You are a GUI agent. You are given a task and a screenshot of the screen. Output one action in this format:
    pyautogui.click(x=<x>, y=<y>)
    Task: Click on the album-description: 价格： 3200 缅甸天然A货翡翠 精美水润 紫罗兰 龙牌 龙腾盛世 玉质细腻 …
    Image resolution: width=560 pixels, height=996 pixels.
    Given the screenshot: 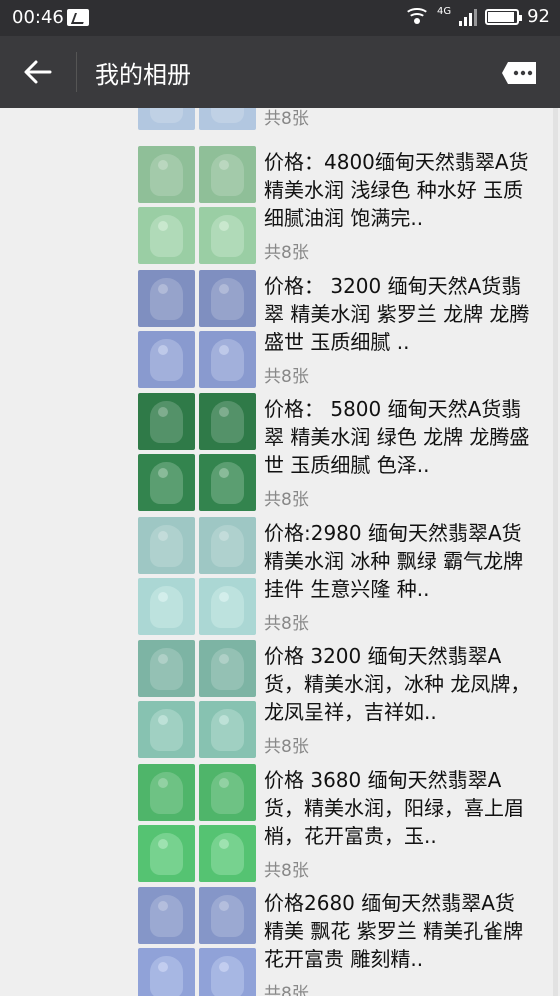 What is the action you would take?
    pyautogui.click(x=397, y=313)
    